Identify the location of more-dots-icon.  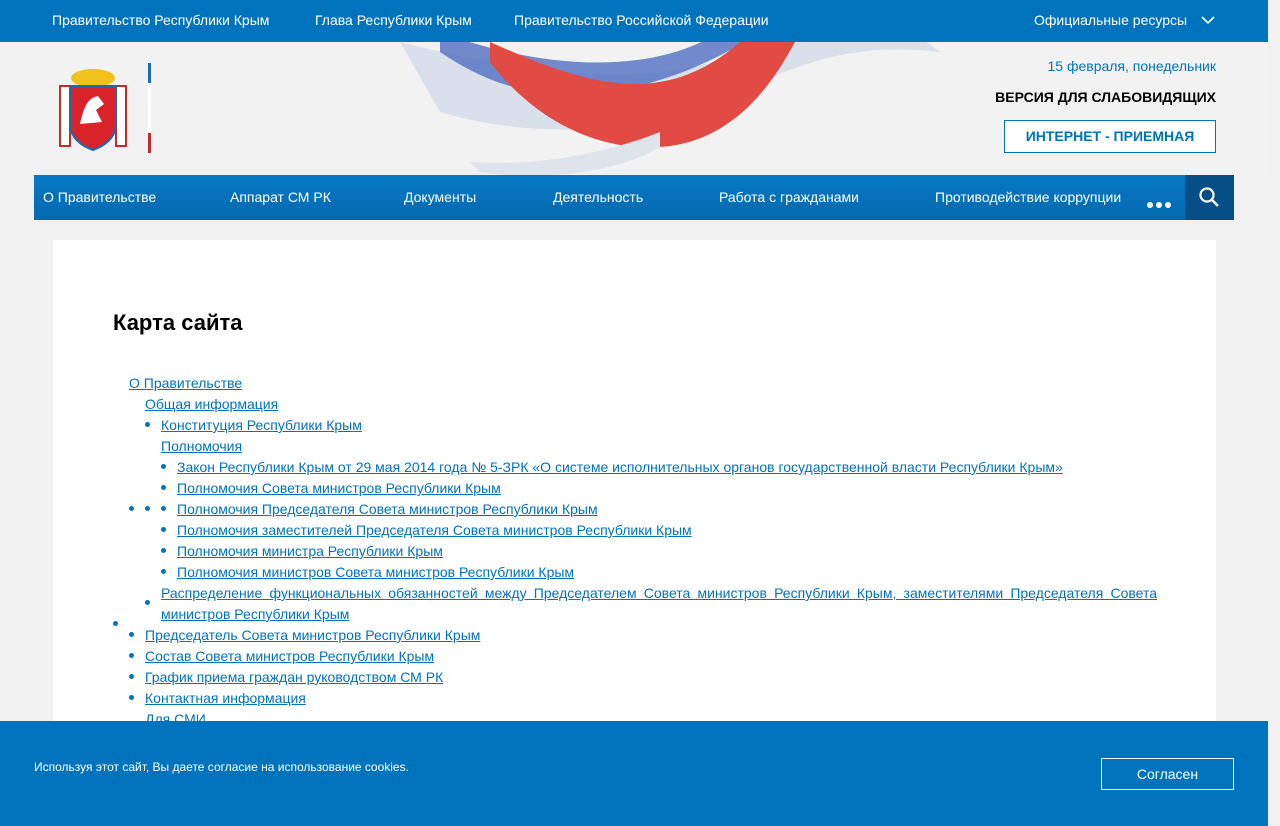
(1160, 204).